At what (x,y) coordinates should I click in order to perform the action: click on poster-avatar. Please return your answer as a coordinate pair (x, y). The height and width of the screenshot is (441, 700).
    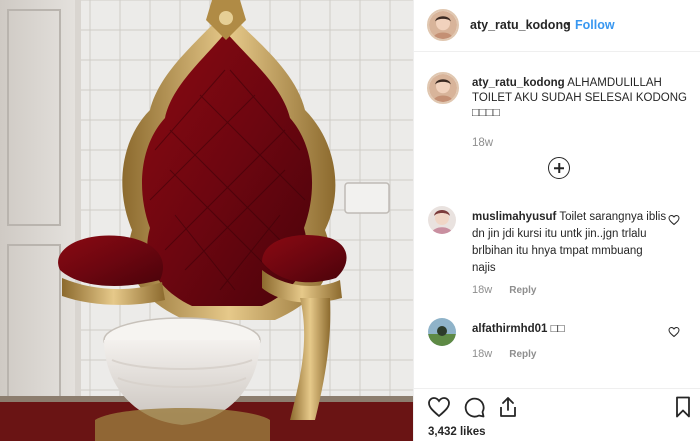
    Looking at the image, I should click on (443, 25).